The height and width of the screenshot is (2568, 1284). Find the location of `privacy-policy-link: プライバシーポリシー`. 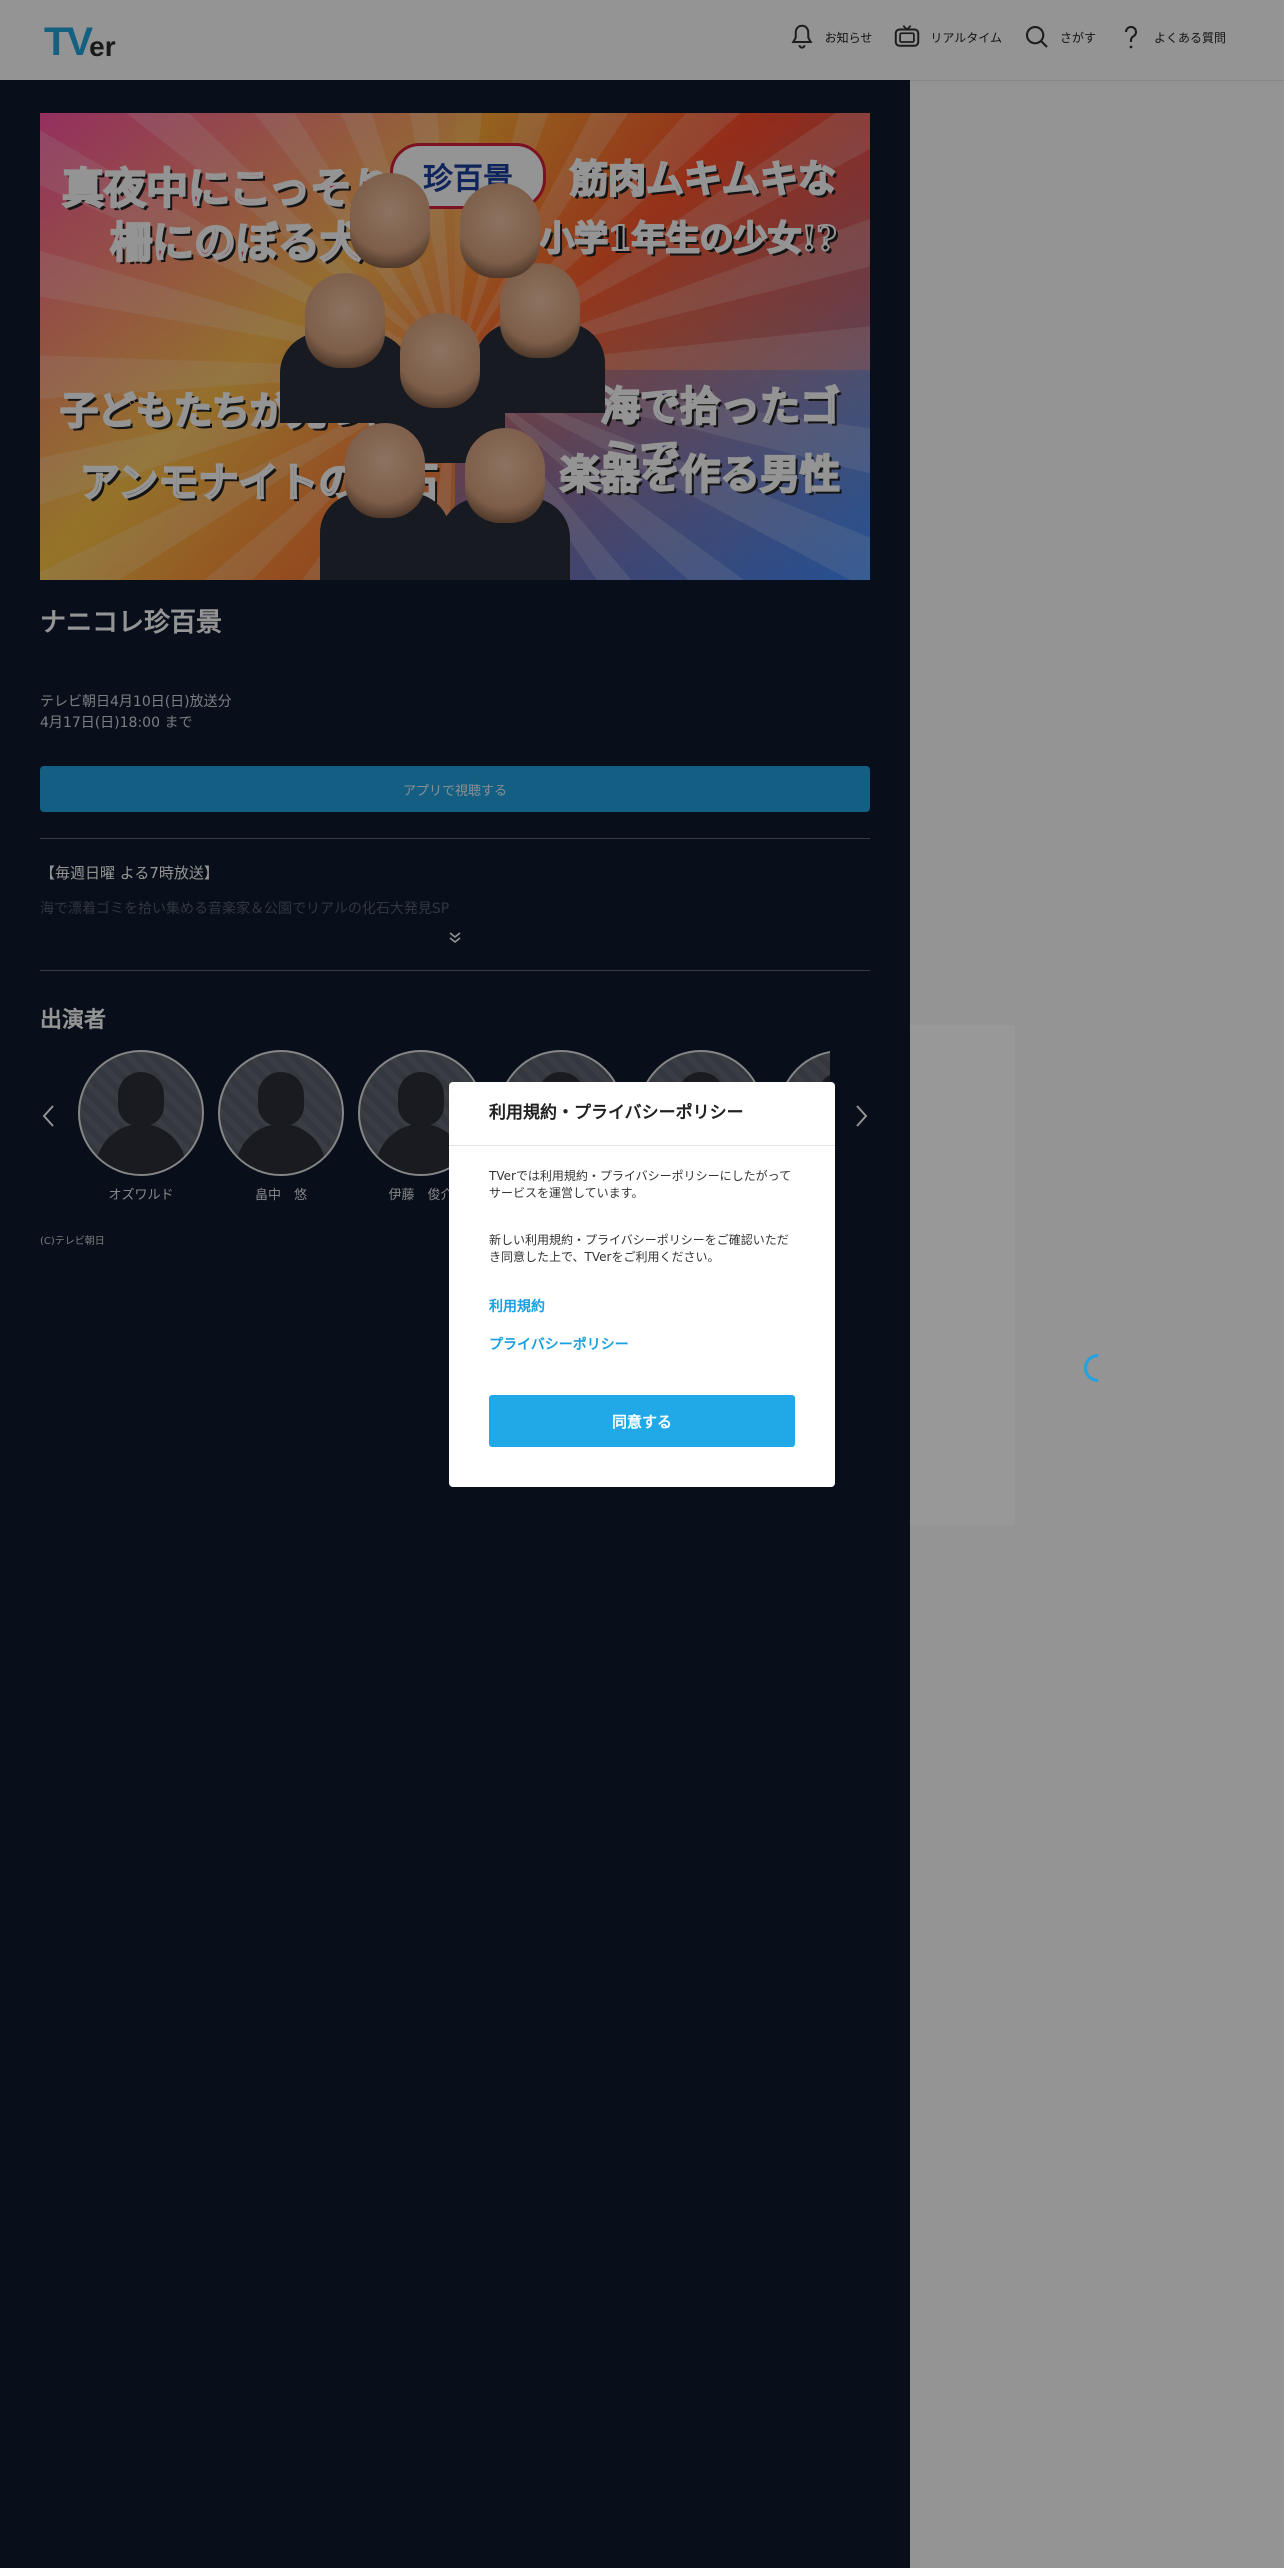

privacy-policy-link: プライバシーポリシー is located at coordinates (559, 1344).